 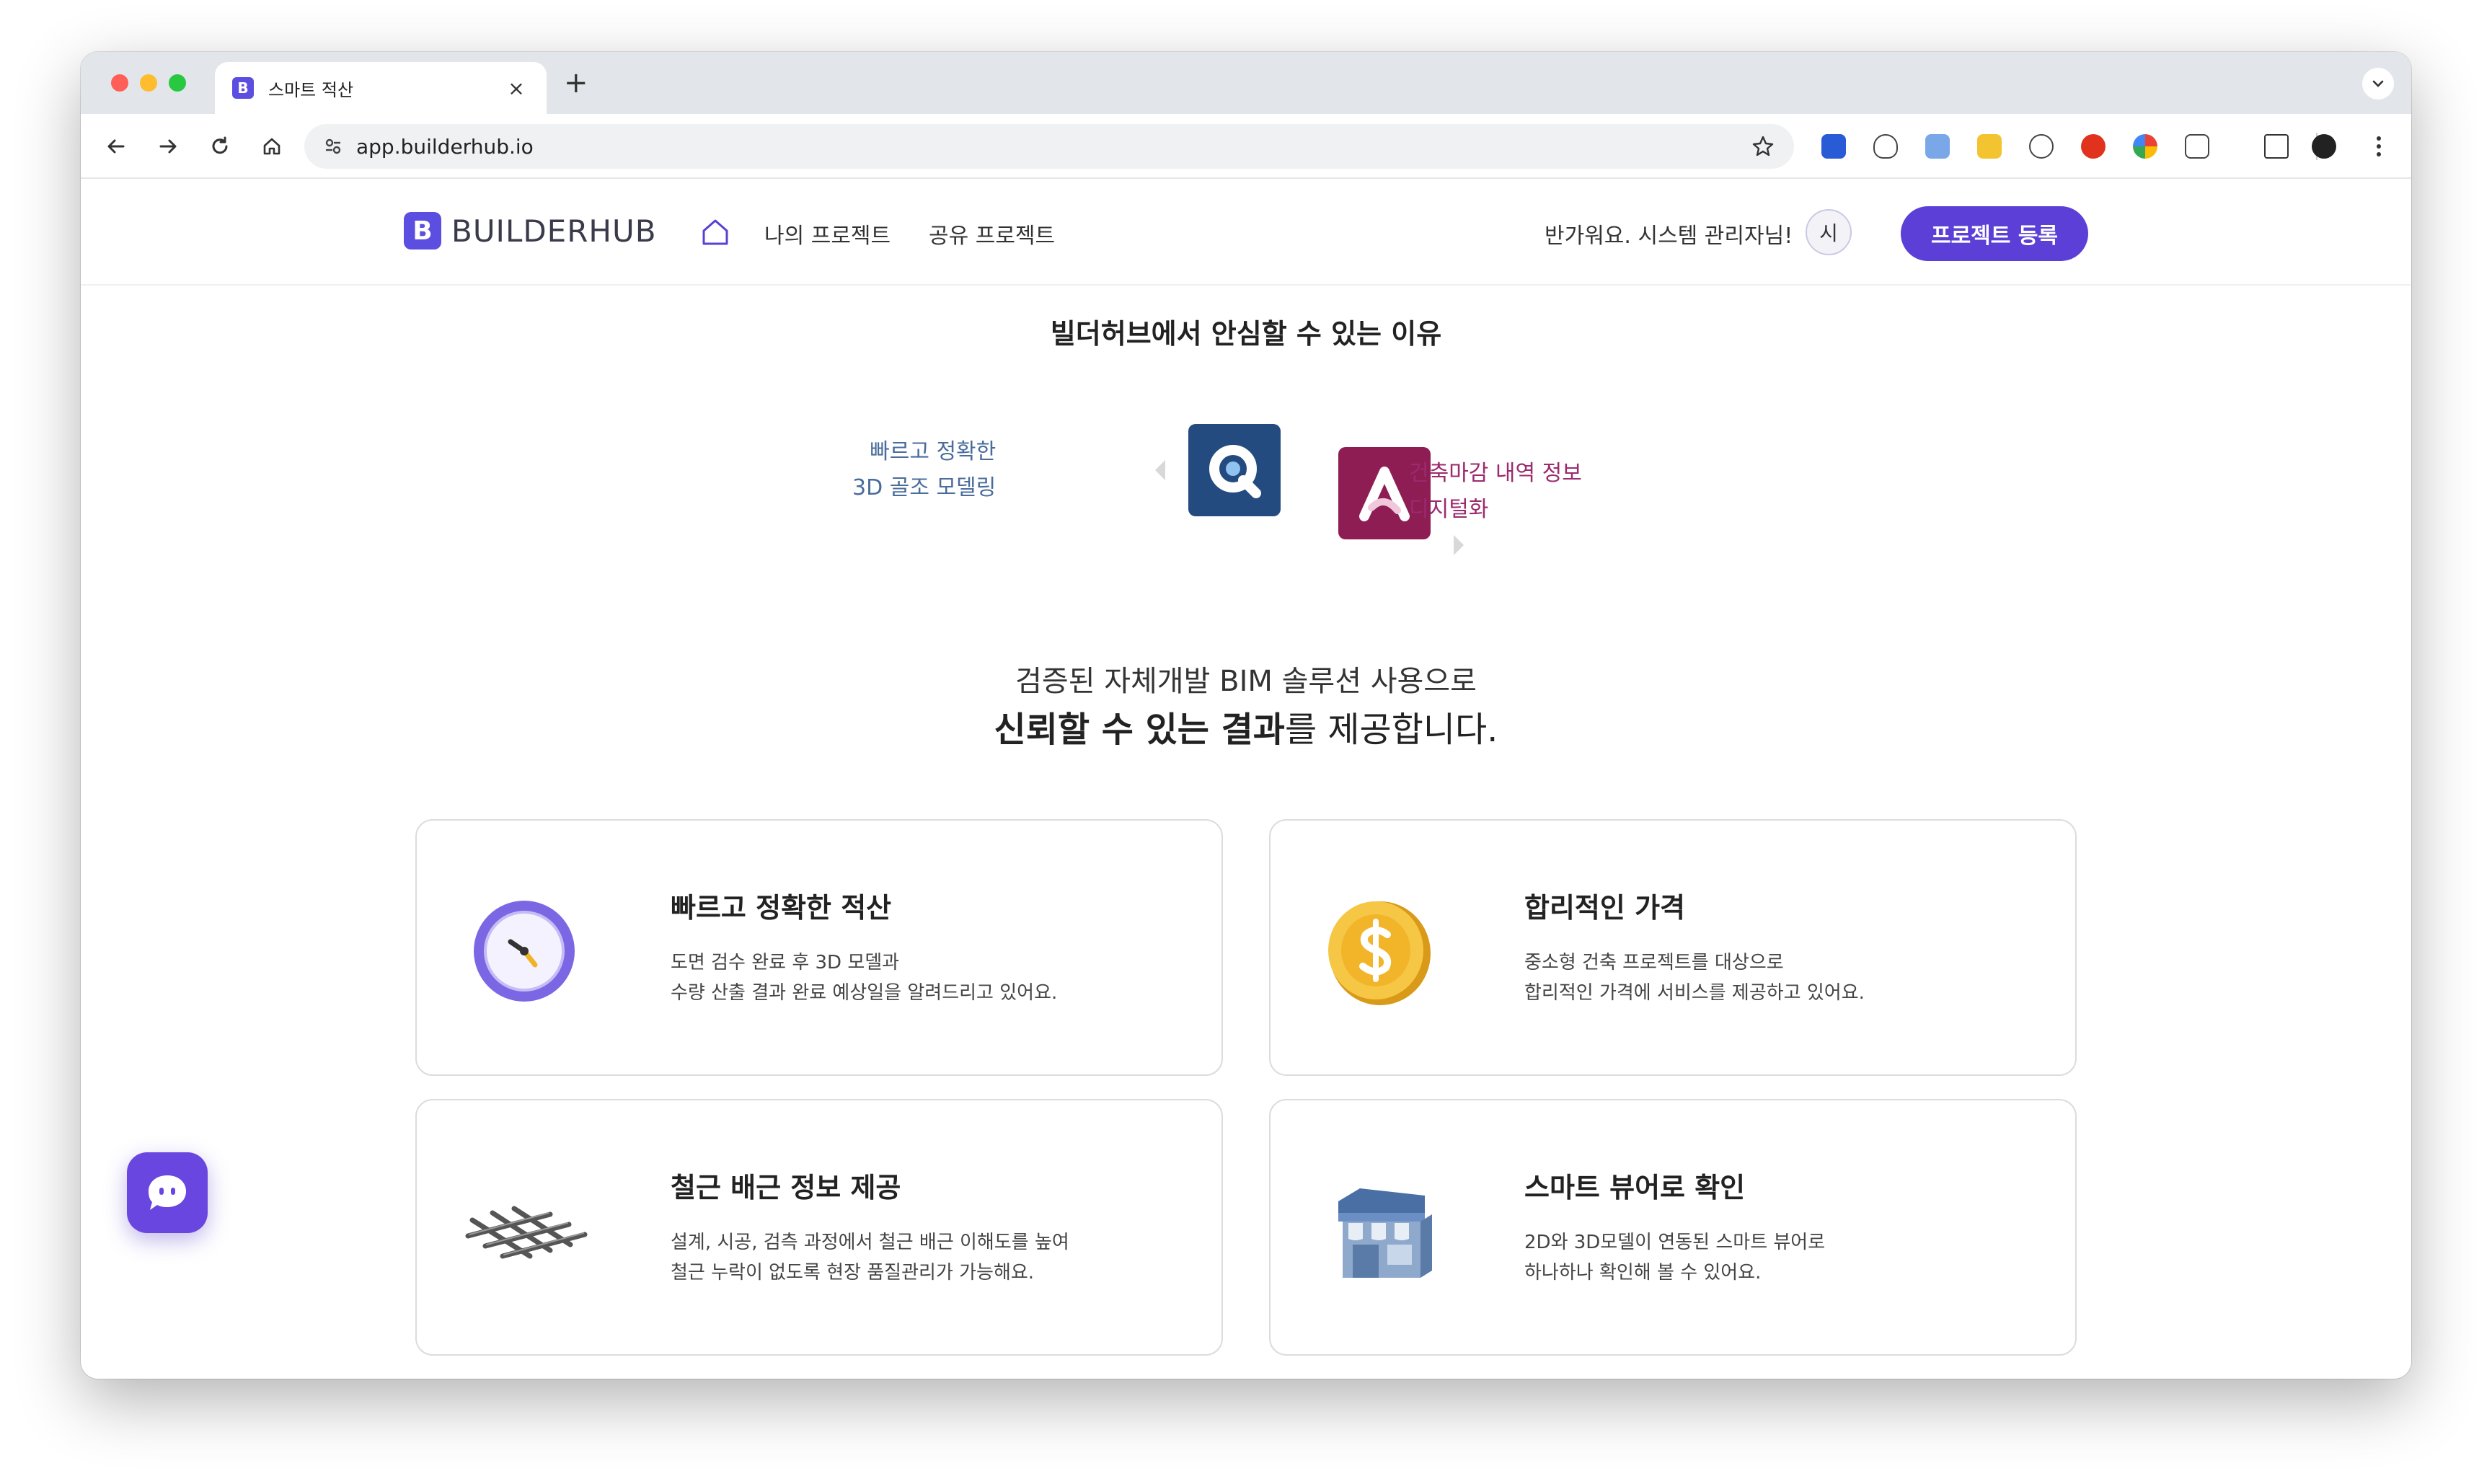 What do you see at coordinates (311, 89) in the screenshot?
I see `tab-title: 스마트 적산` at bounding box center [311, 89].